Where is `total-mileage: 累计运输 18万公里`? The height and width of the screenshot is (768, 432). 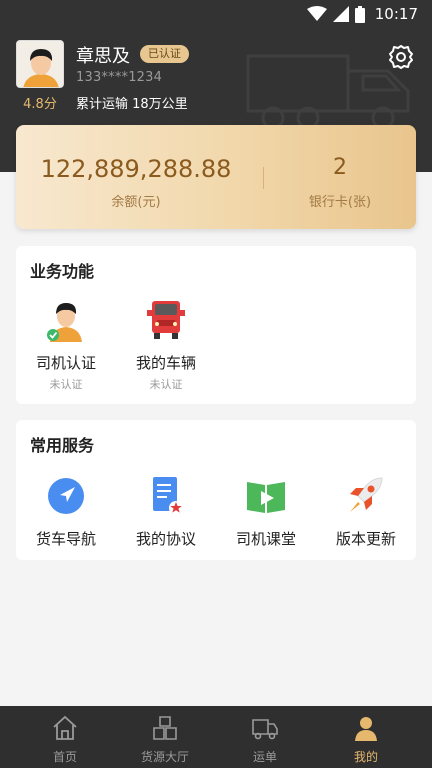
total-mileage: 累计运输 18万公里 is located at coordinates (132, 104).